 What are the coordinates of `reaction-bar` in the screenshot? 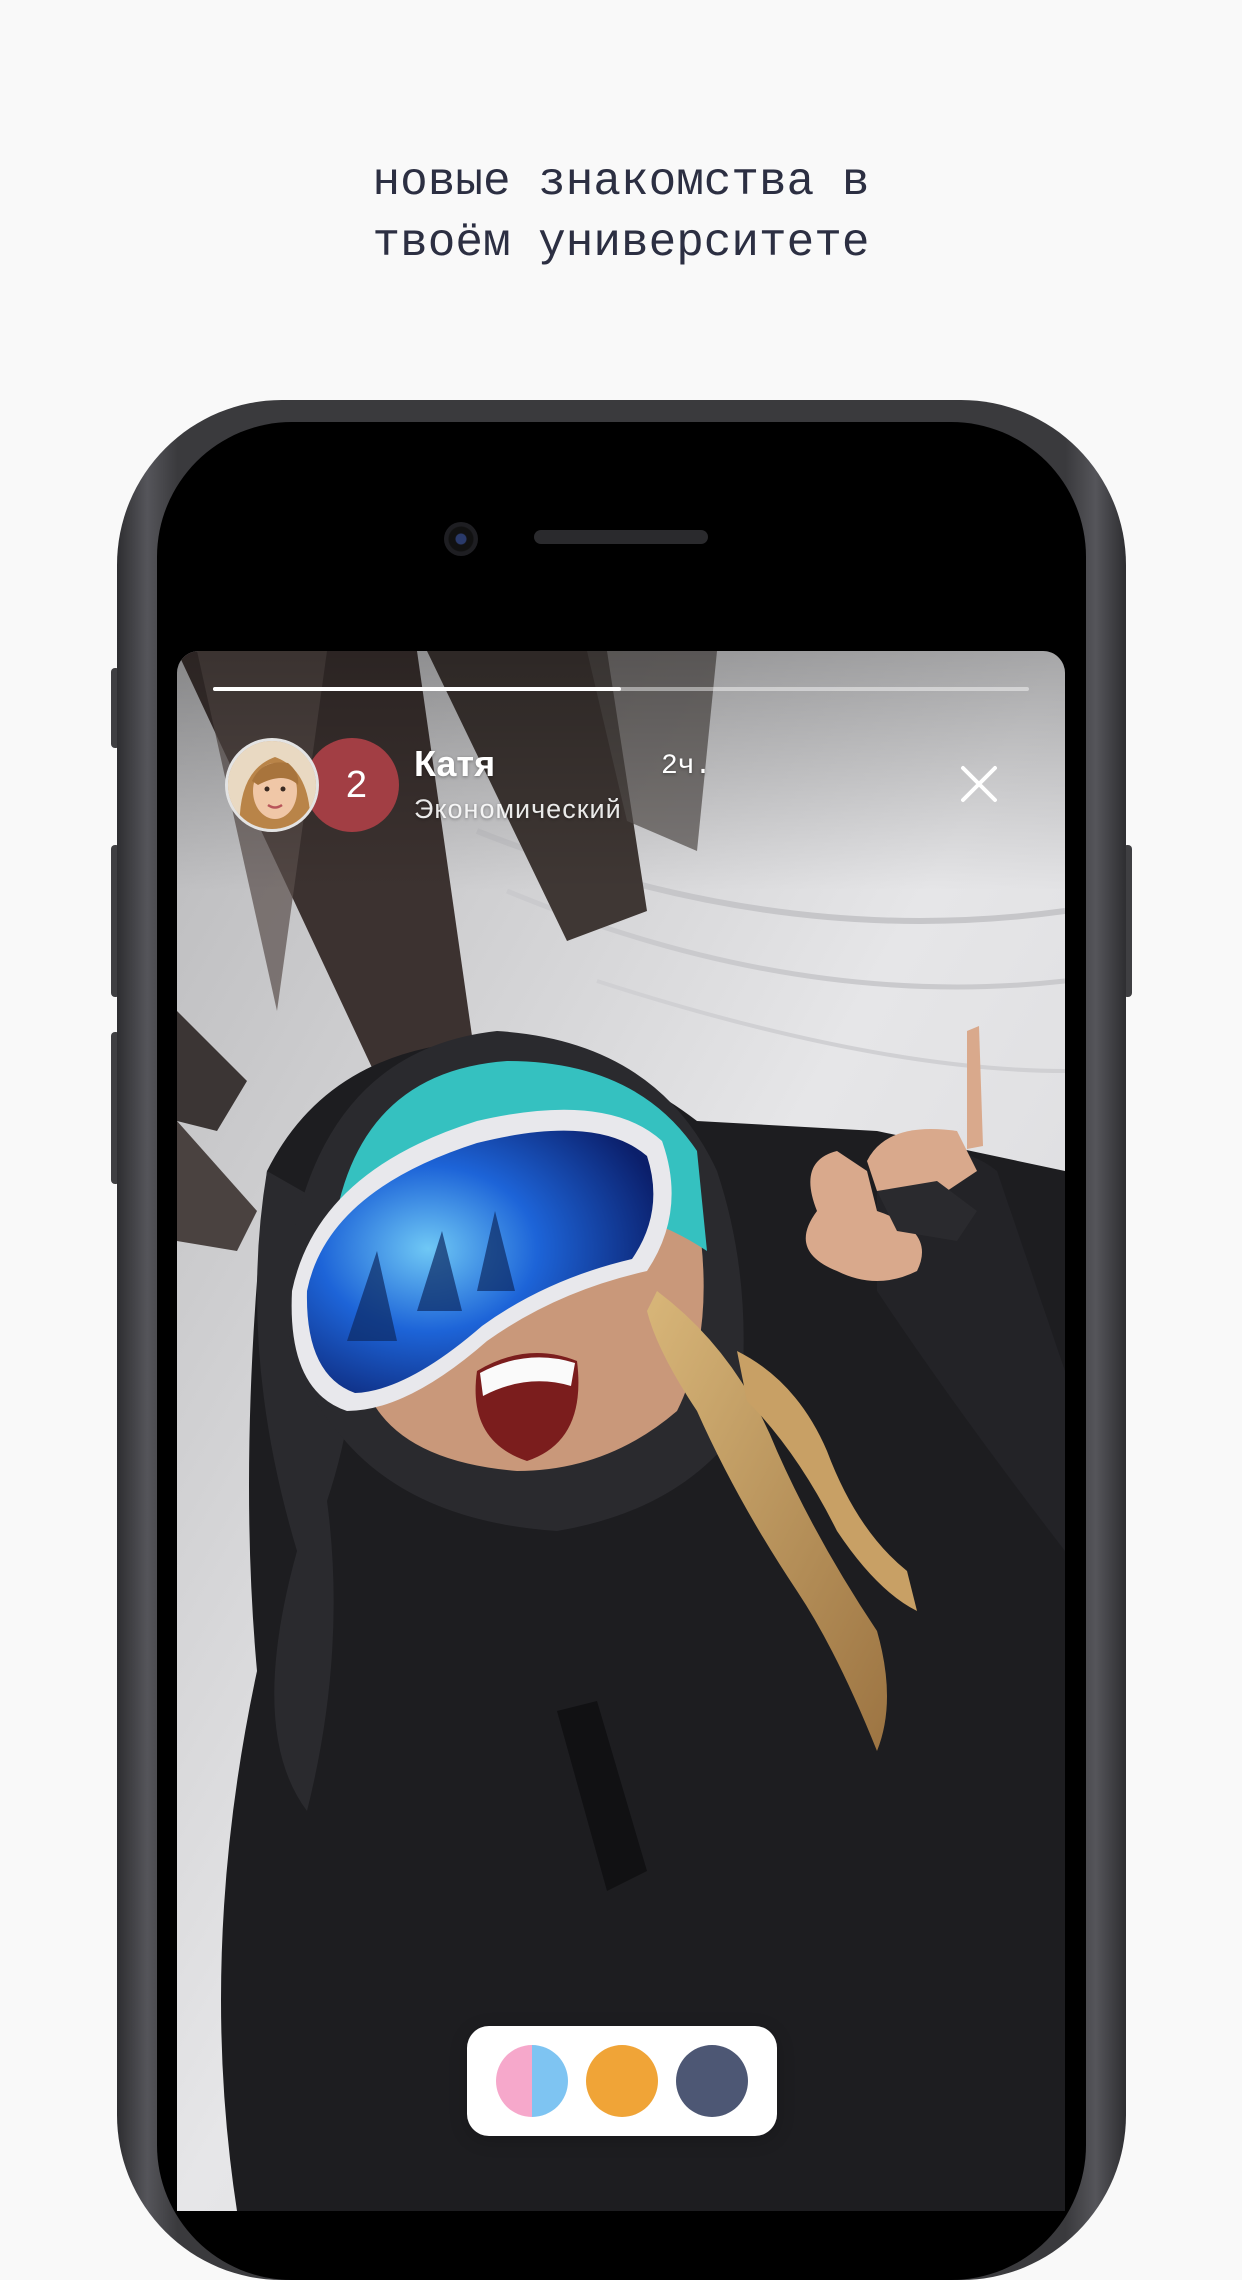 It's located at (622, 2081).